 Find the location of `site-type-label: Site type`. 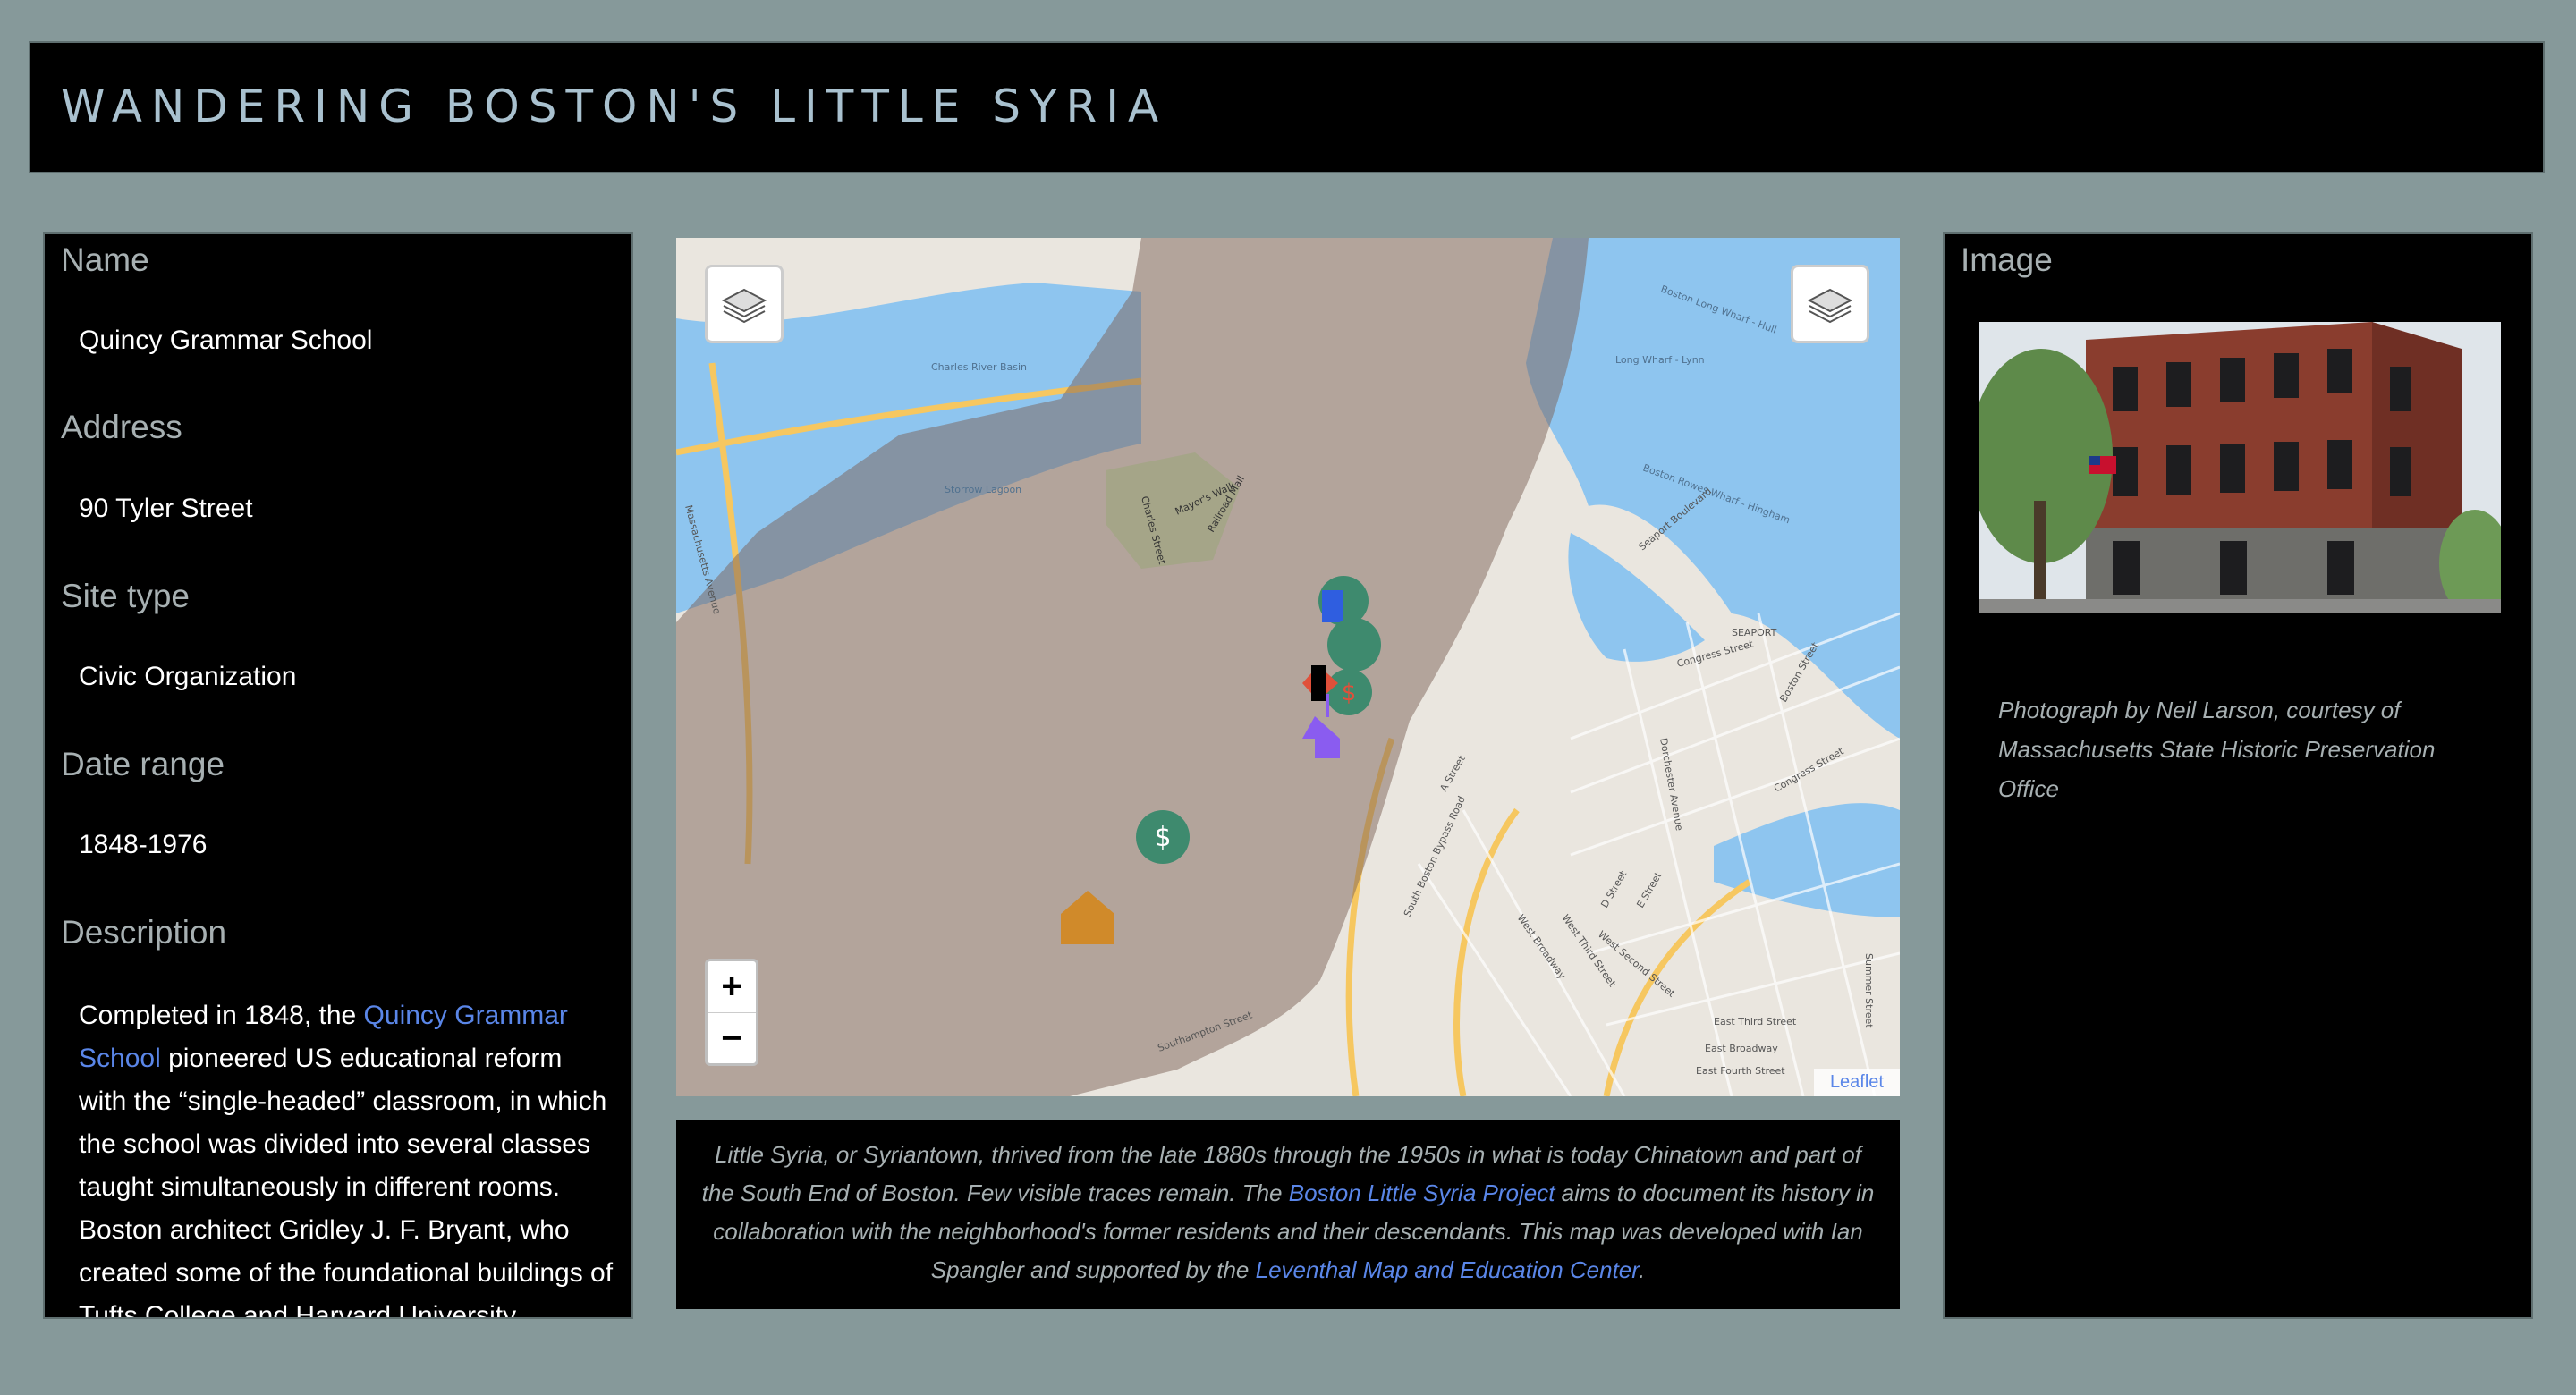

site-type-label: Site type is located at coordinates (125, 596).